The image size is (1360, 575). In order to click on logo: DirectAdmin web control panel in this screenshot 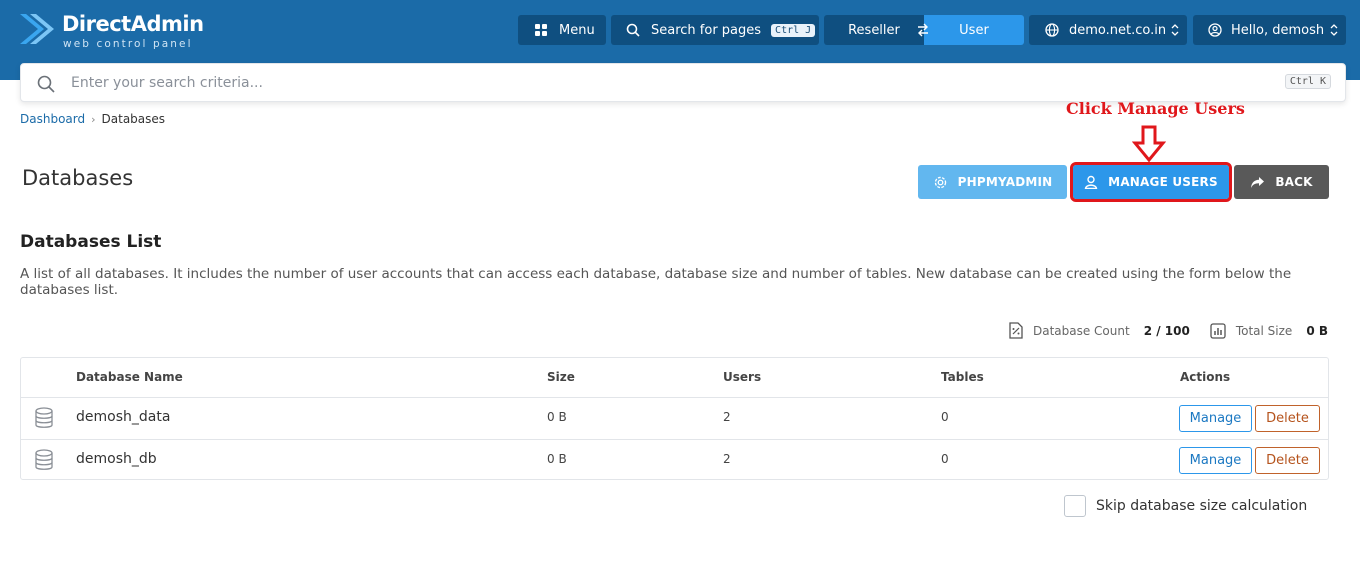, I will do `click(118, 29)`.